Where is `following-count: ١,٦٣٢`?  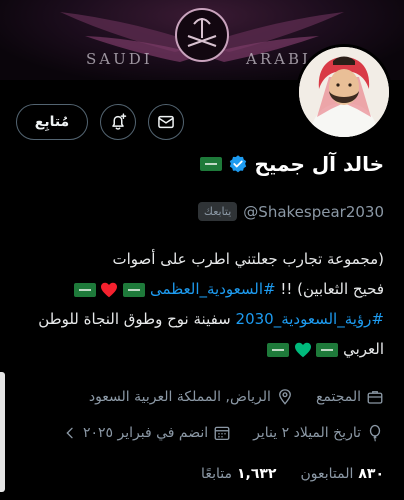 following-count: ١,٦٣٢ is located at coordinates (257, 474).